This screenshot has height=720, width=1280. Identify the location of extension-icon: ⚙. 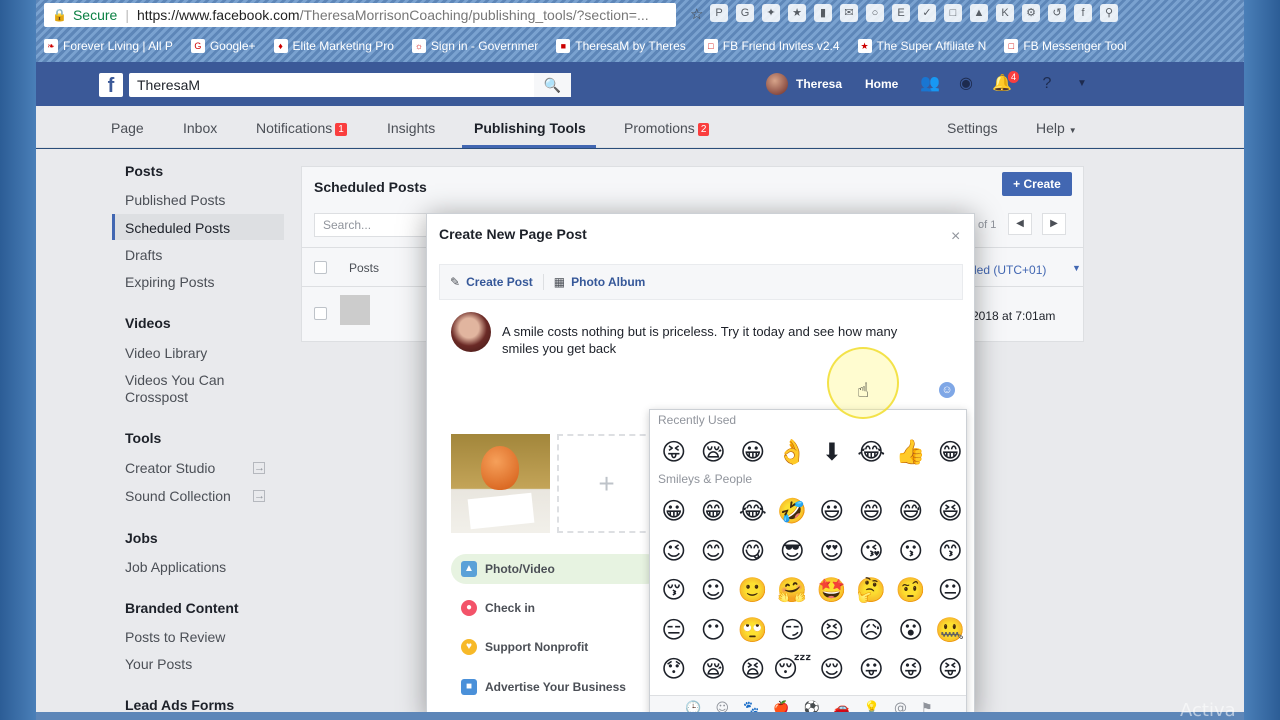
(1031, 13).